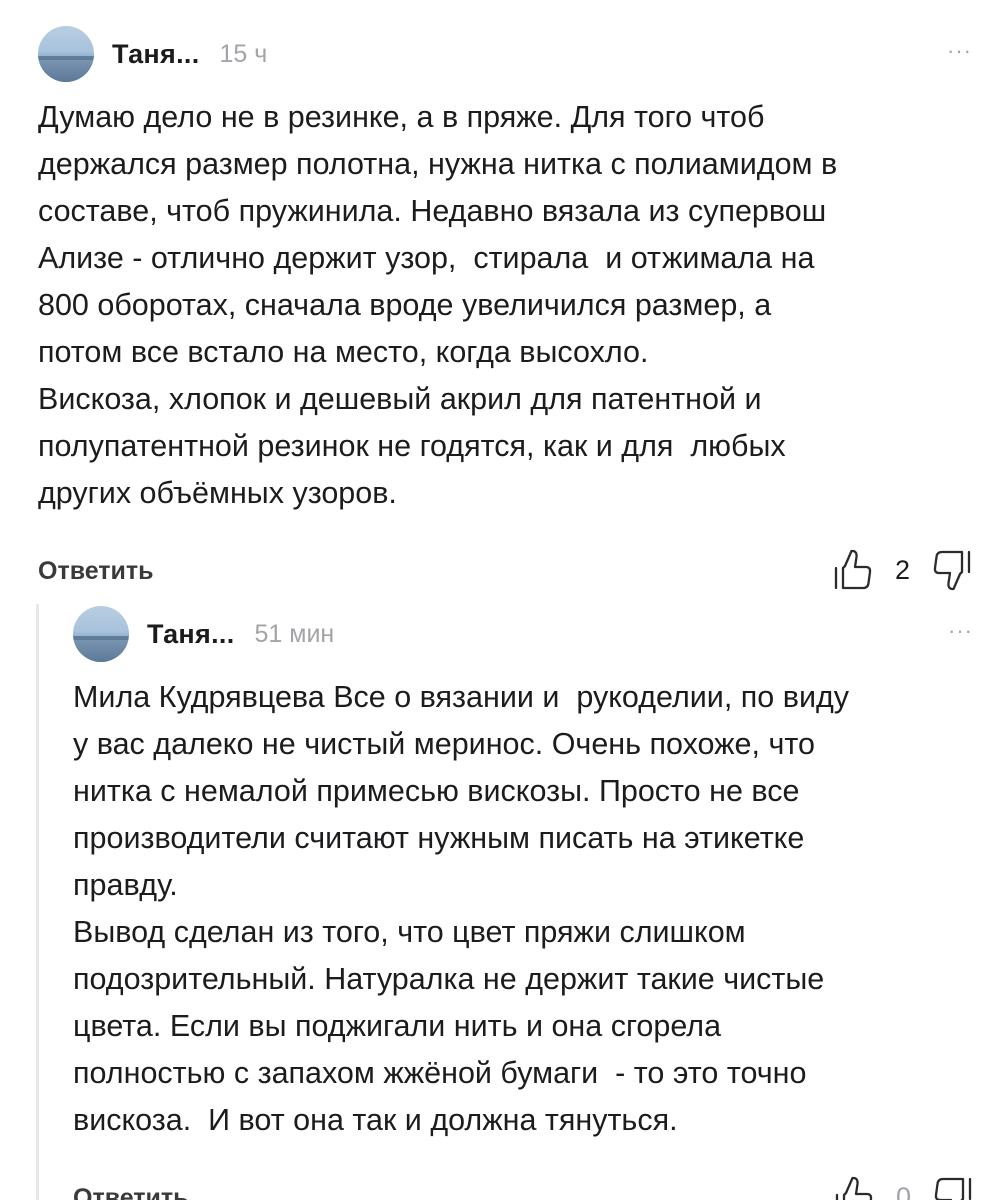  What do you see at coordinates (523, 1186) in the screenshot?
I see `comment-footer: Ответить 0` at bounding box center [523, 1186].